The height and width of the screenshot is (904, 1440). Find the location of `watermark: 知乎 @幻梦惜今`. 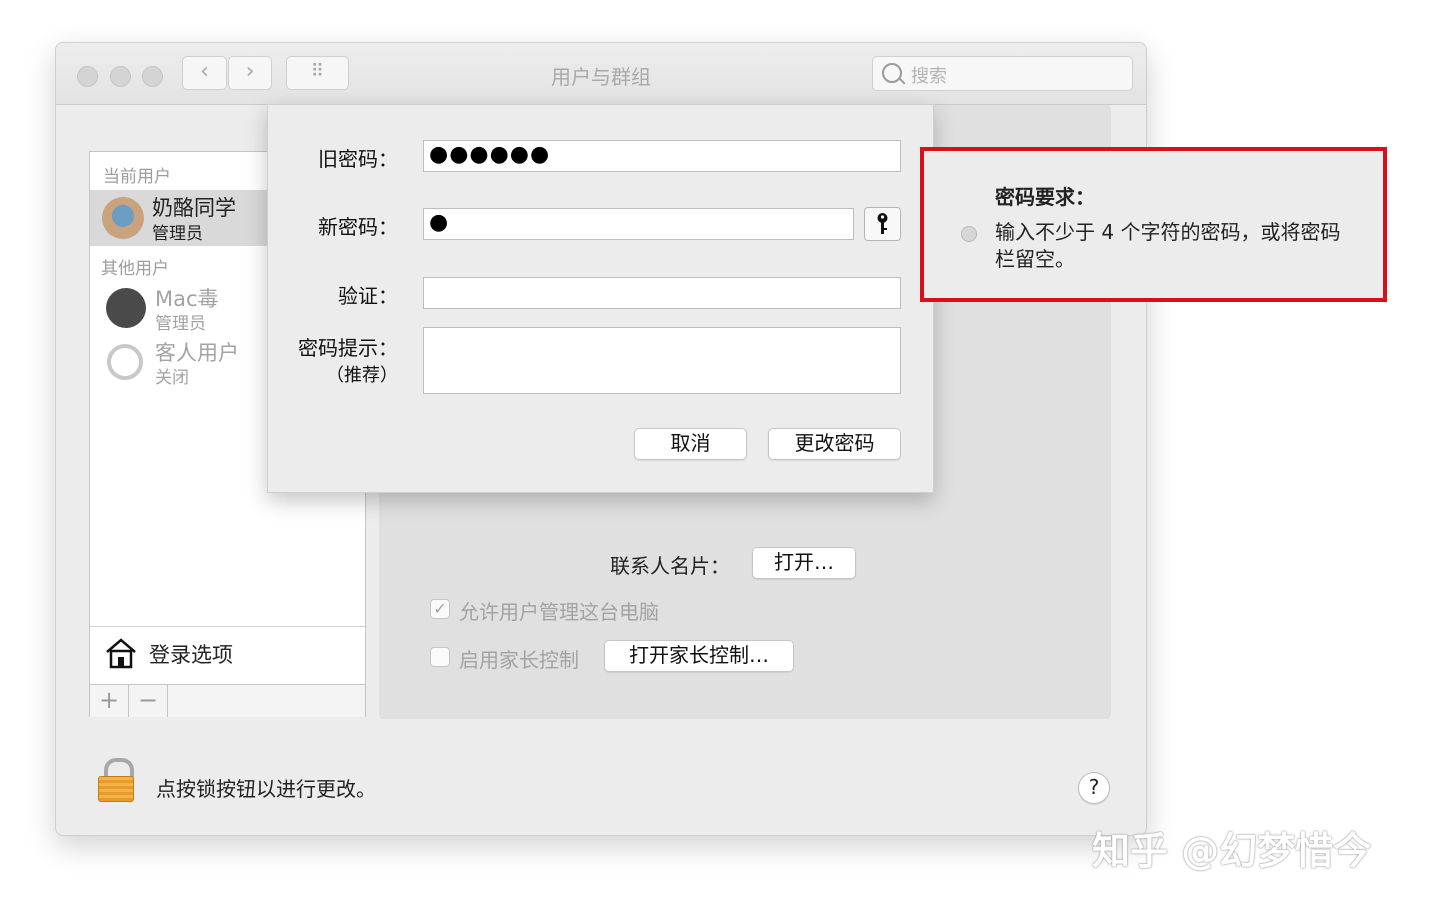

watermark: 知乎 @幻梦惜今 is located at coordinates (1232, 851).